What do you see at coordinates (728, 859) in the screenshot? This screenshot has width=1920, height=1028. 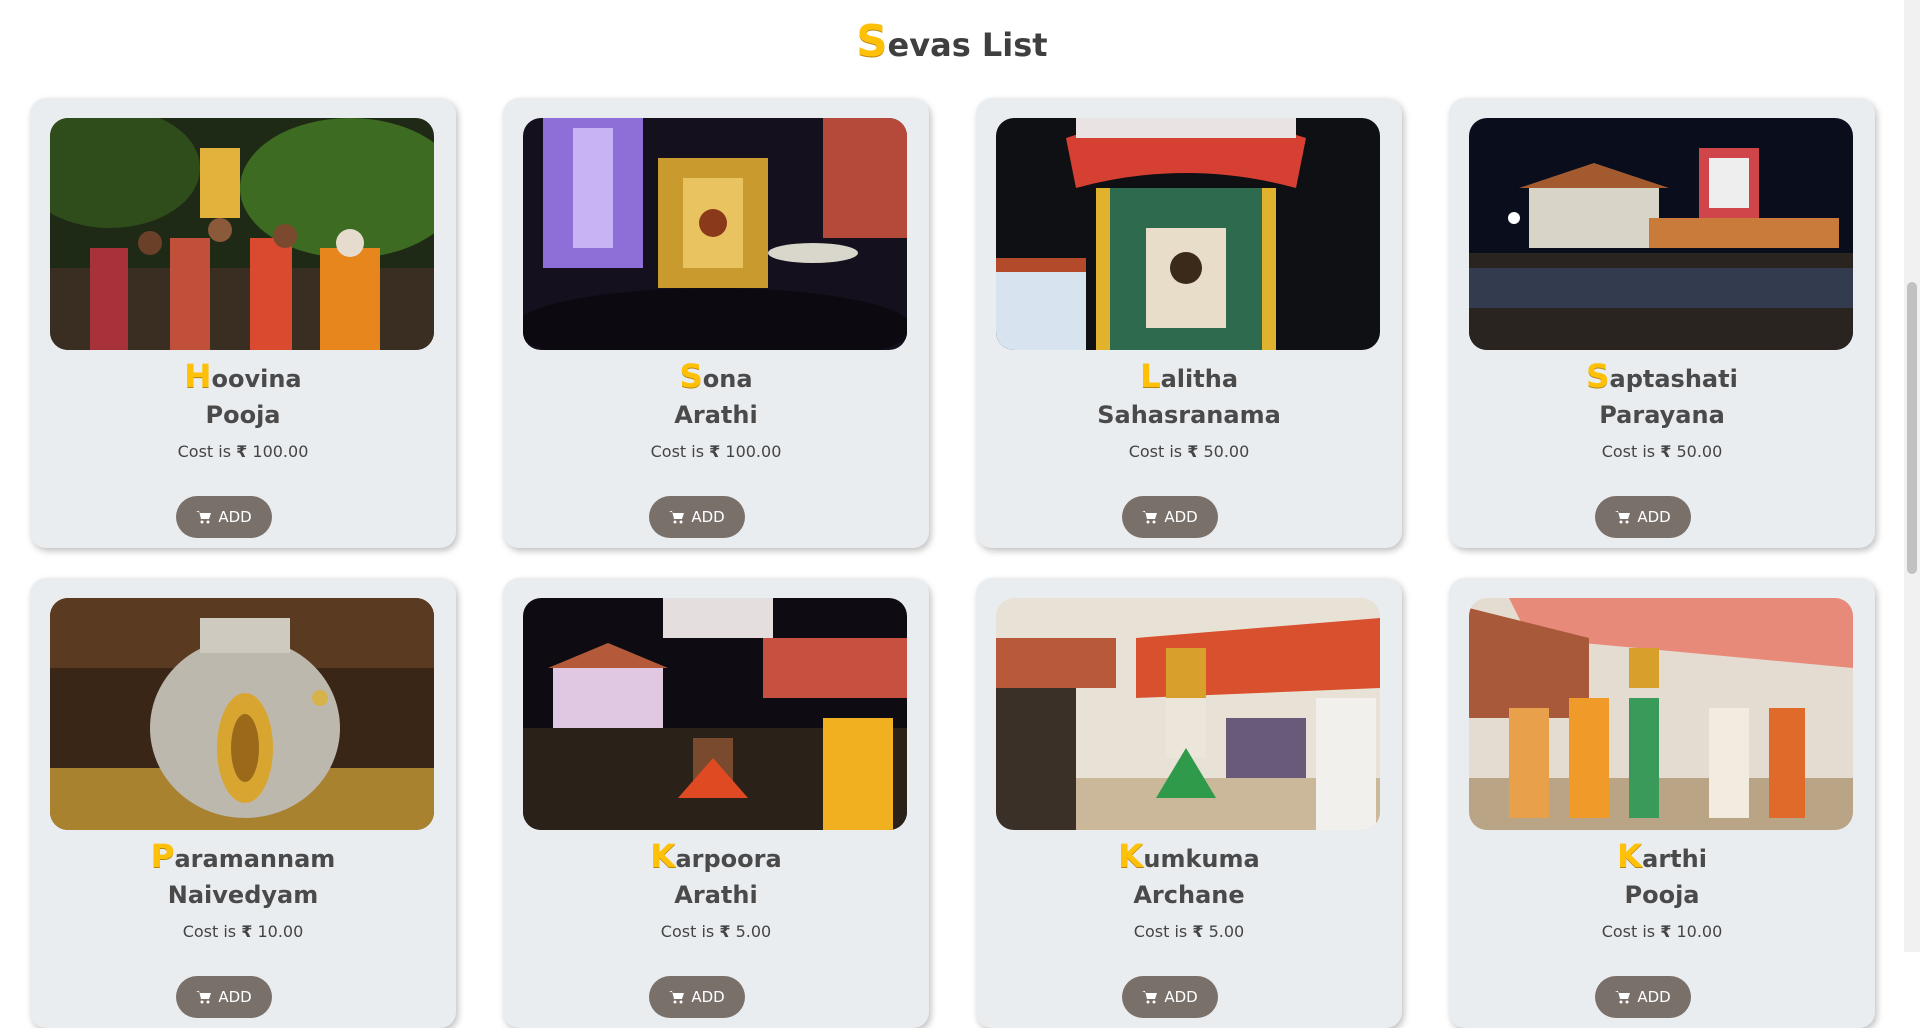 I see `seva-name-text: arpoora` at bounding box center [728, 859].